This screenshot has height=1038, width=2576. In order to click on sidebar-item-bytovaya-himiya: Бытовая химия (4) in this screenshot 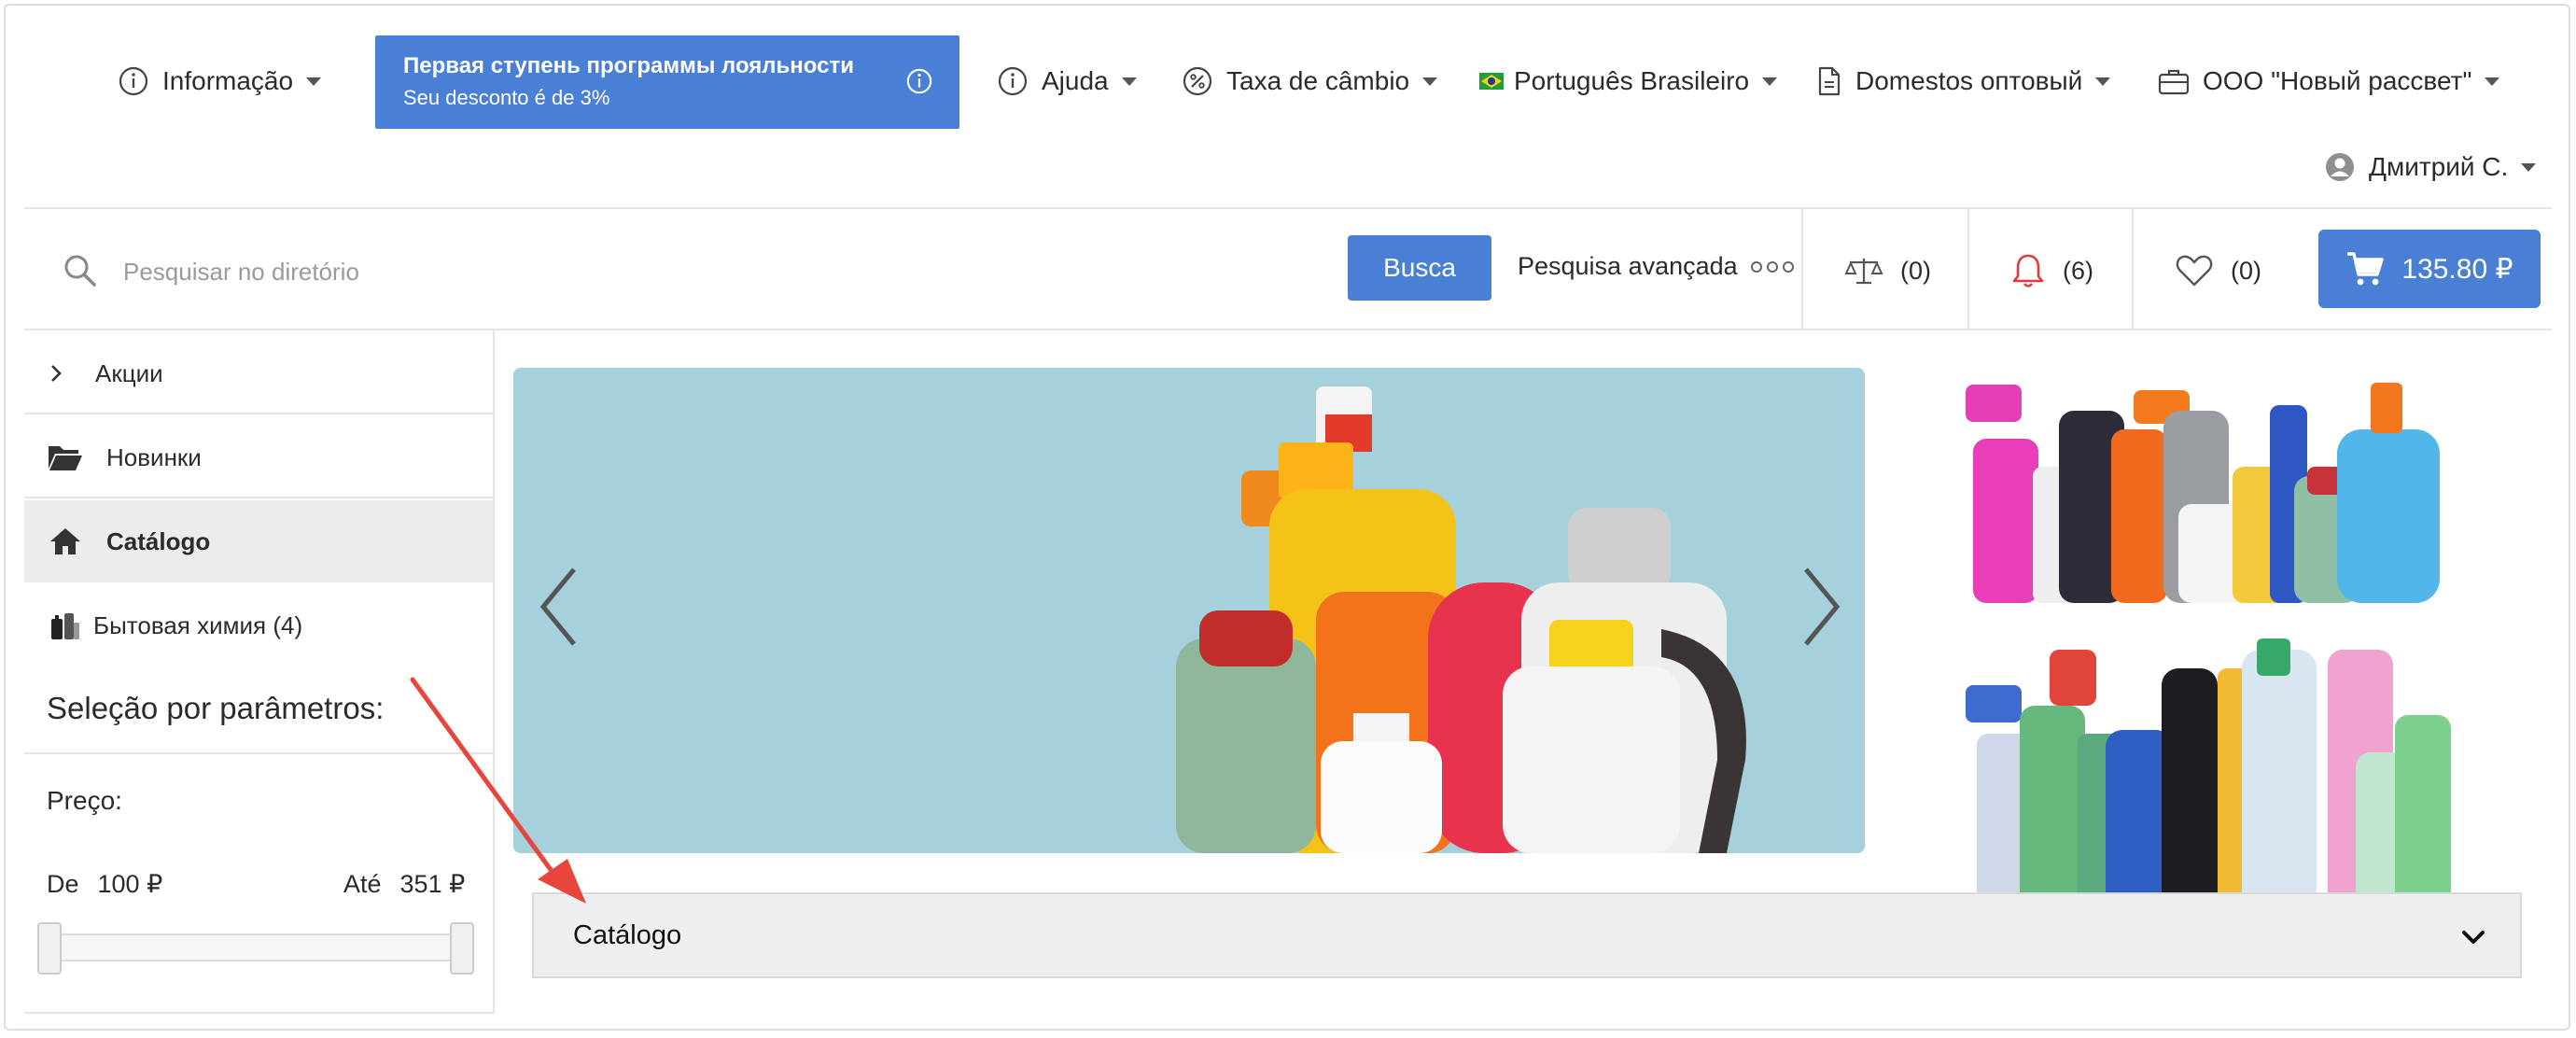, I will do `click(258, 625)`.